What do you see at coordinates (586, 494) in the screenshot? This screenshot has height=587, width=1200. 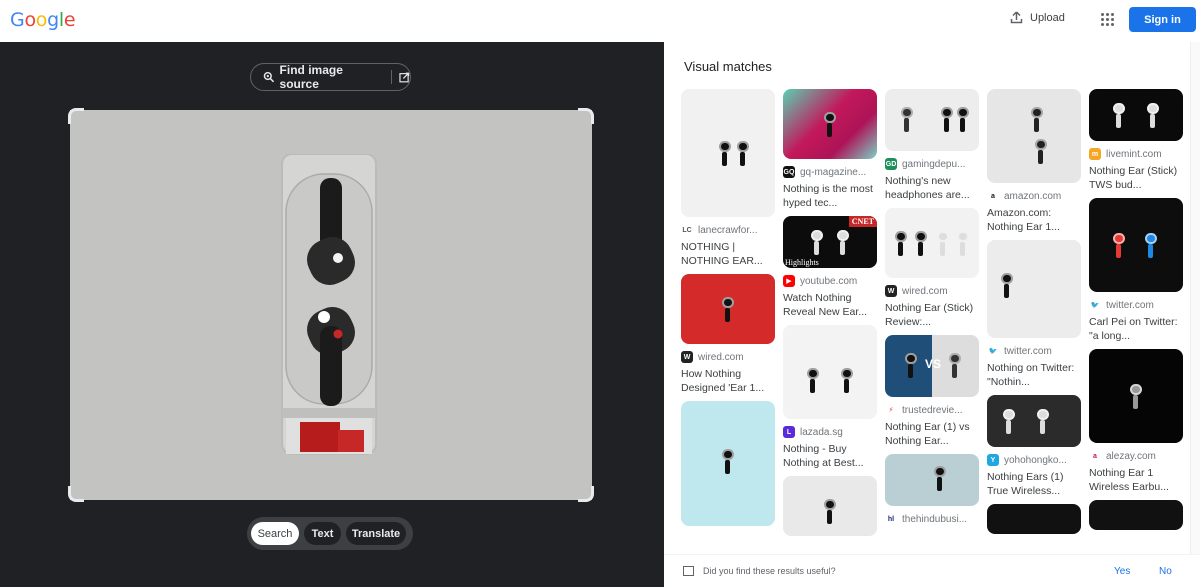 I see `crop-handle-bottom-right` at bounding box center [586, 494].